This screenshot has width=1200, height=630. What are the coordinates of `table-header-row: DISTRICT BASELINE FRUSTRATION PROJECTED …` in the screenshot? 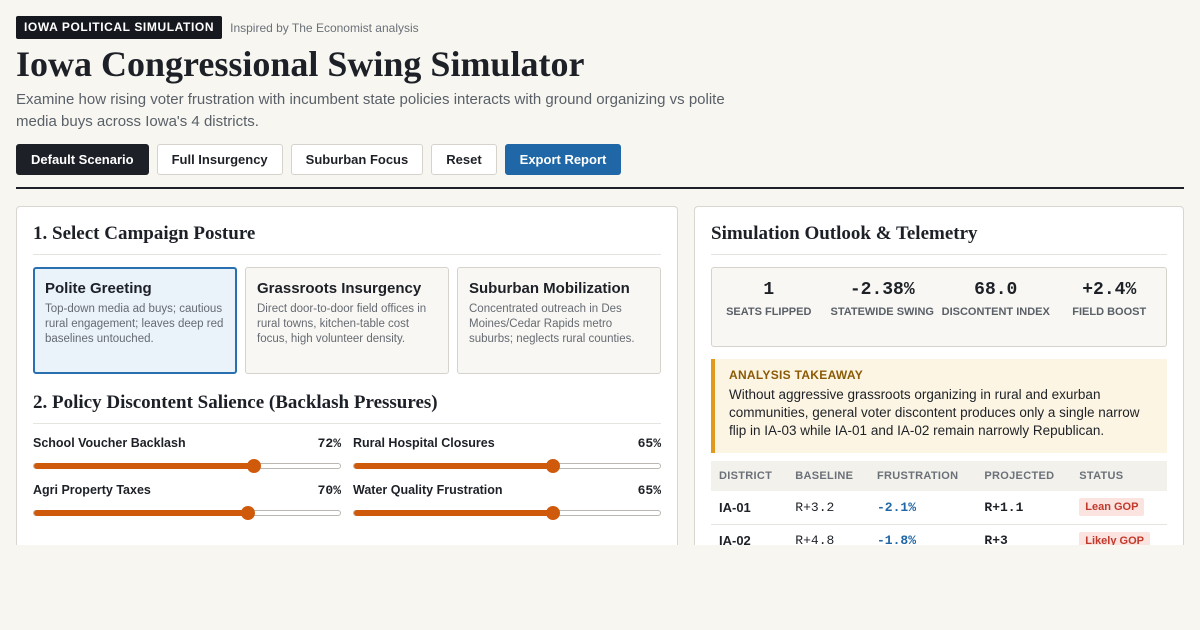 It's located at (939, 476).